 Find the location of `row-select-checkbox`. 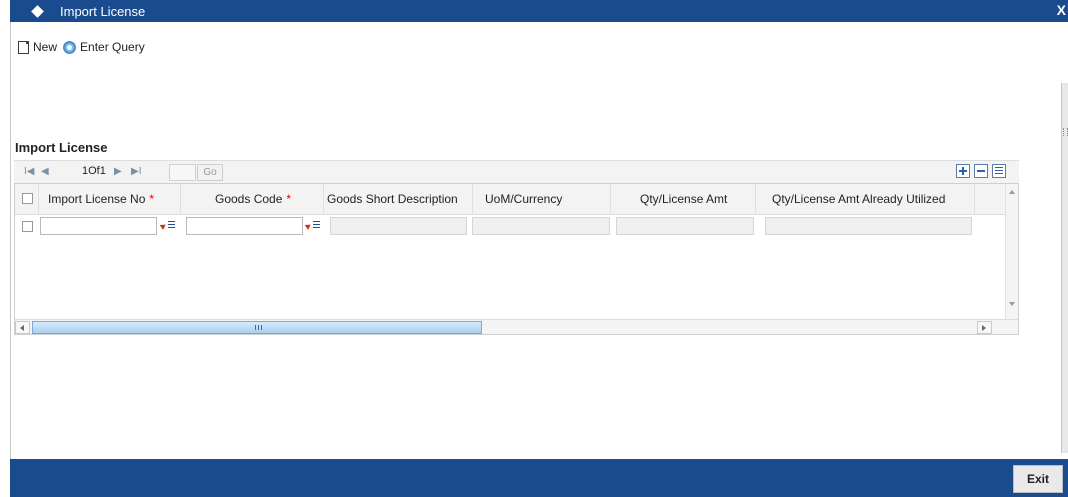

row-select-checkbox is located at coordinates (27, 226).